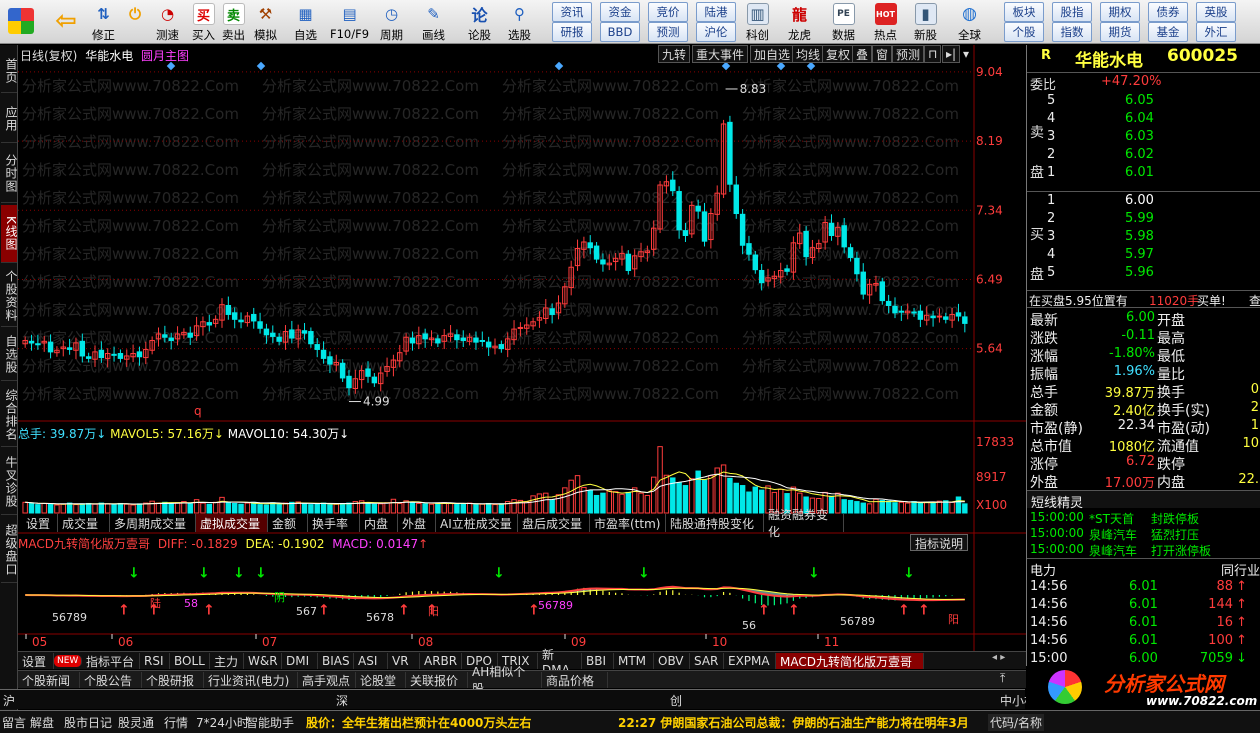 The image size is (1260, 733). What do you see at coordinates (190, 661) in the screenshot?
I see `indicator-tab-4: BOLL` at bounding box center [190, 661].